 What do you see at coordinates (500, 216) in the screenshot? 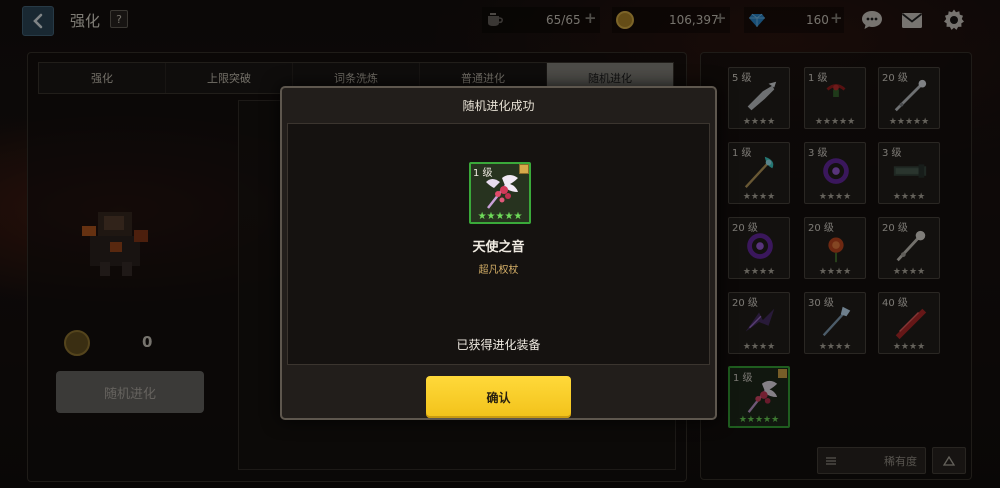
I see `reward-stars: ★★★★★` at bounding box center [500, 216].